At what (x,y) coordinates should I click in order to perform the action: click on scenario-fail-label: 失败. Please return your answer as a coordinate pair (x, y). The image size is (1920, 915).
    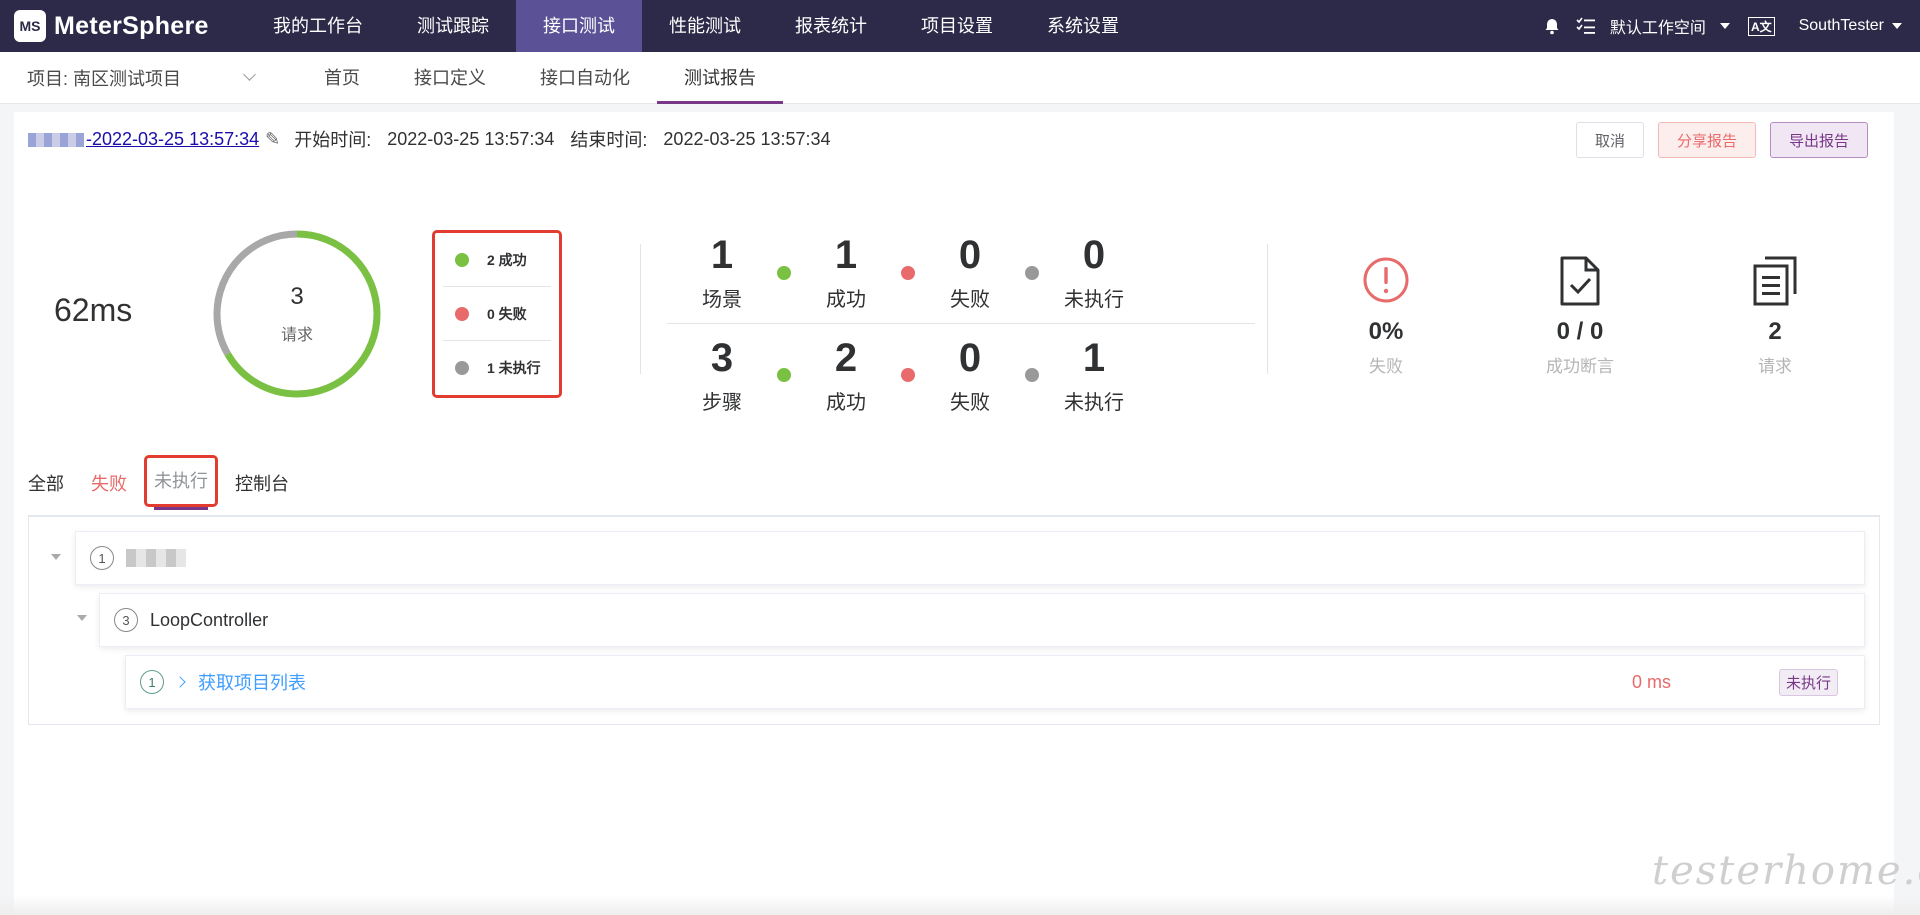
    Looking at the image, I should click on (970, 300).